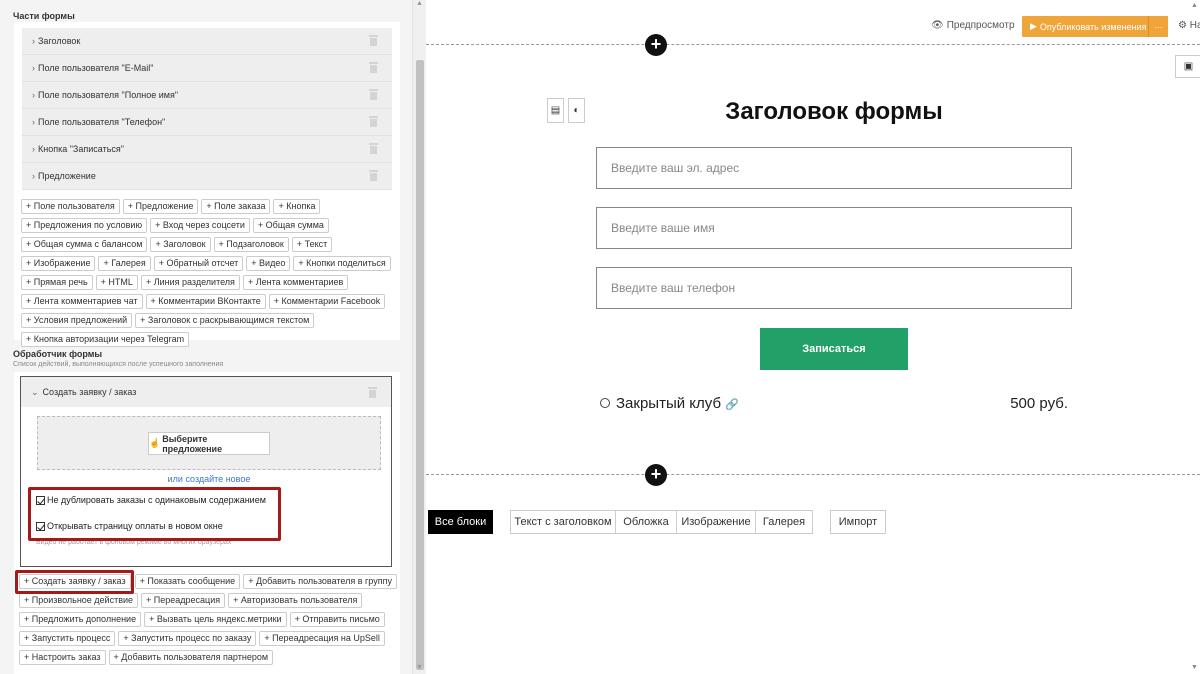  I want to click on add-action-button: + Показать сообщение, so click(187, 581).